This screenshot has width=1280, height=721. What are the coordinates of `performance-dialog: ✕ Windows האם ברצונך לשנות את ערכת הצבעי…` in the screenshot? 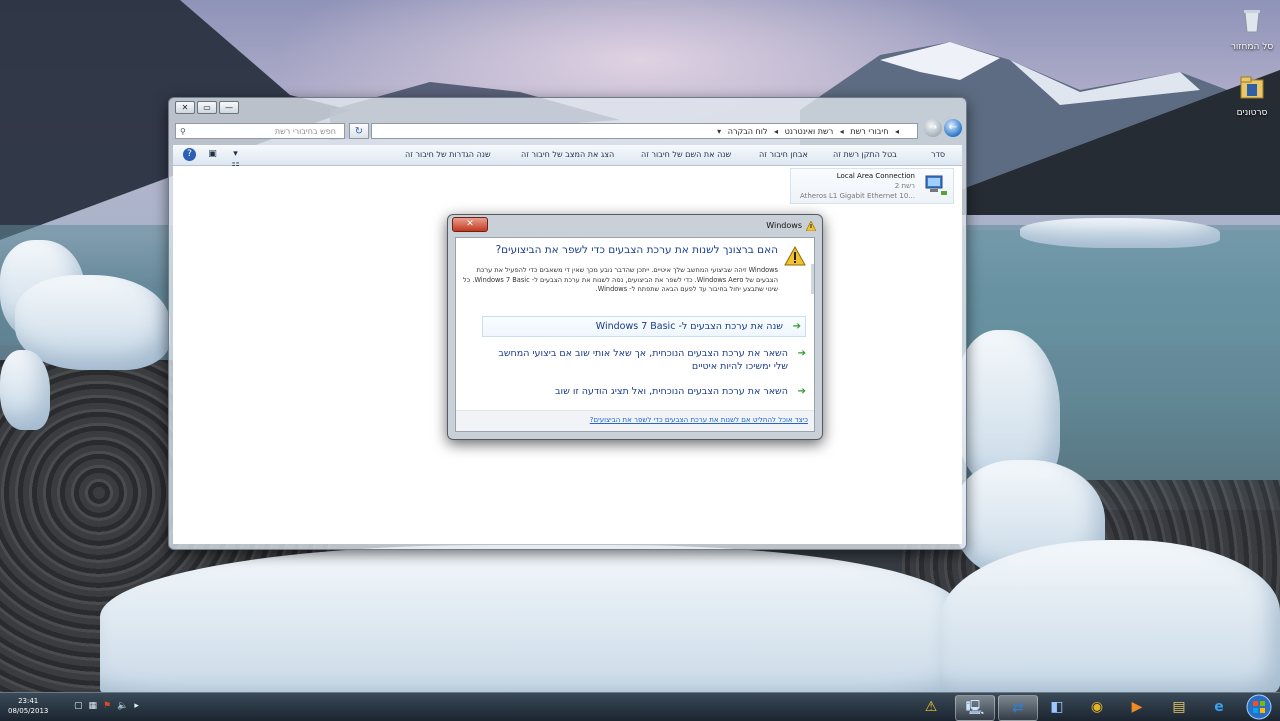 It's located at (635, 327).